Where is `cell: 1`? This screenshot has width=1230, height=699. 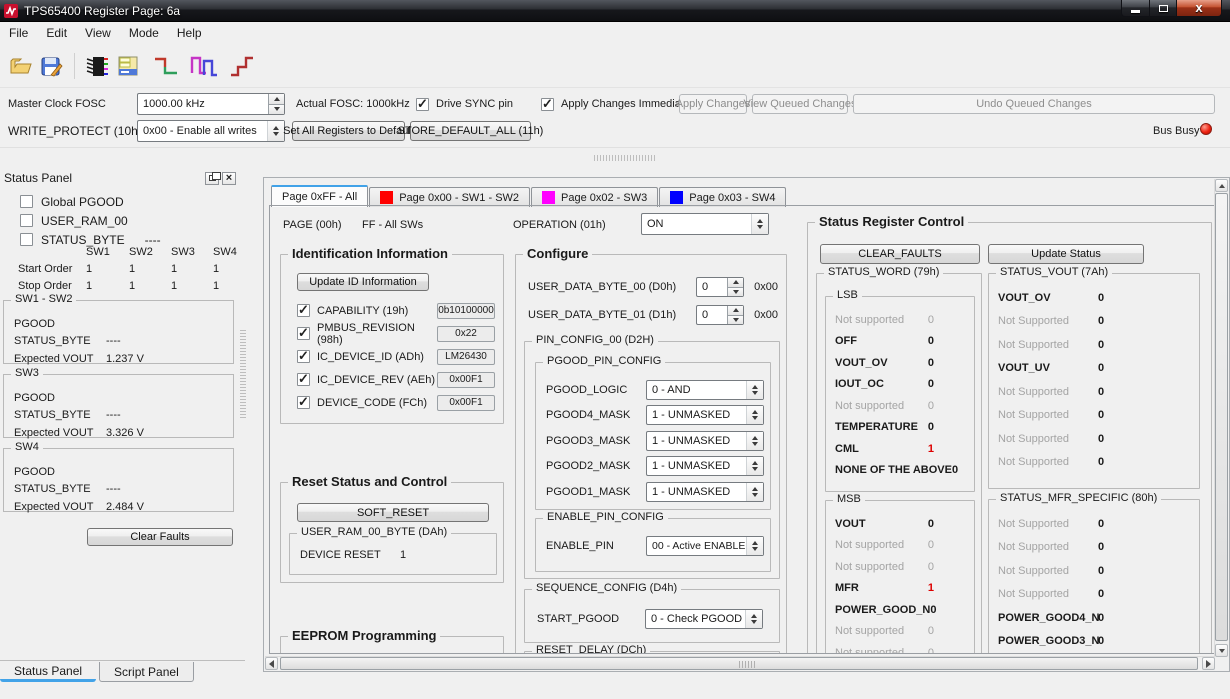 cell: 1 is located at coordinates (132, 286).